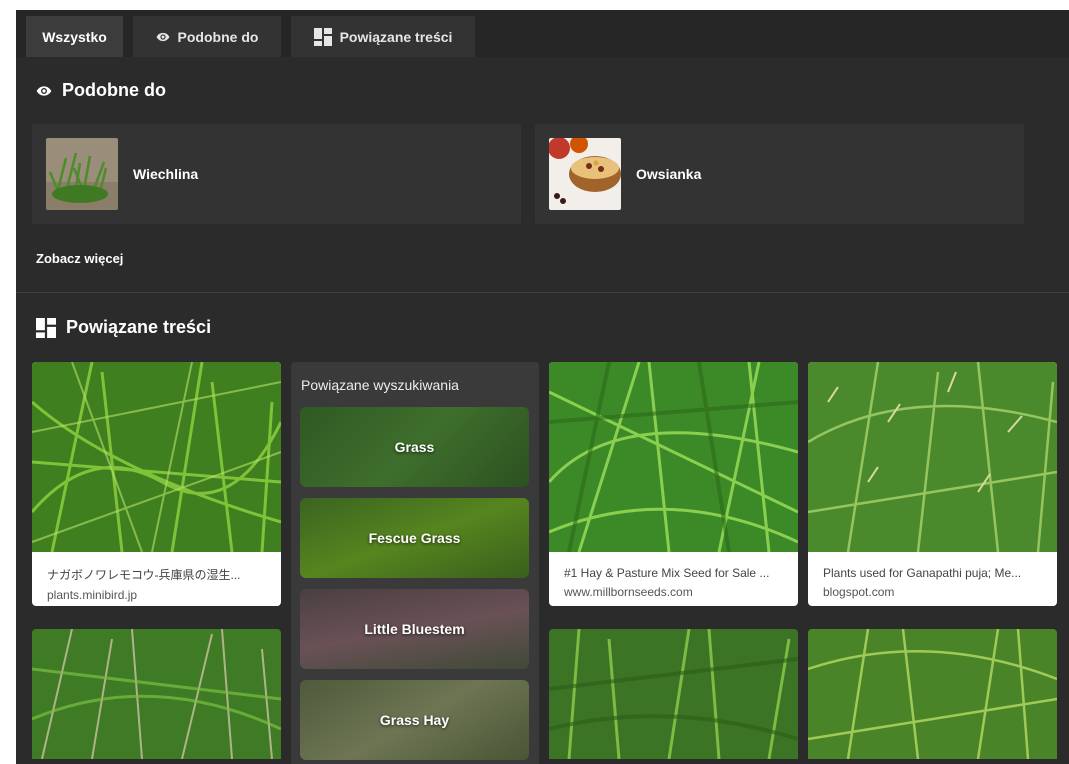  I want to click on tab-similar: Podobne do, so click(207, 36).